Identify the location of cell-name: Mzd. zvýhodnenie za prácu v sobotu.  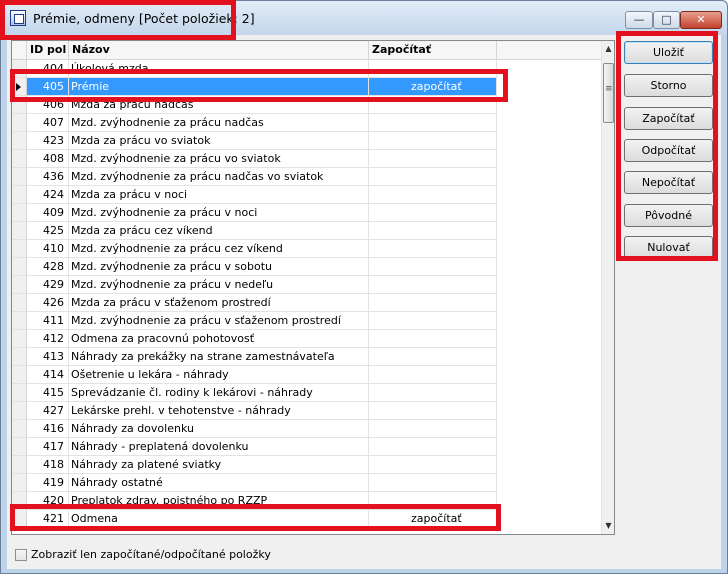
(219, 267).